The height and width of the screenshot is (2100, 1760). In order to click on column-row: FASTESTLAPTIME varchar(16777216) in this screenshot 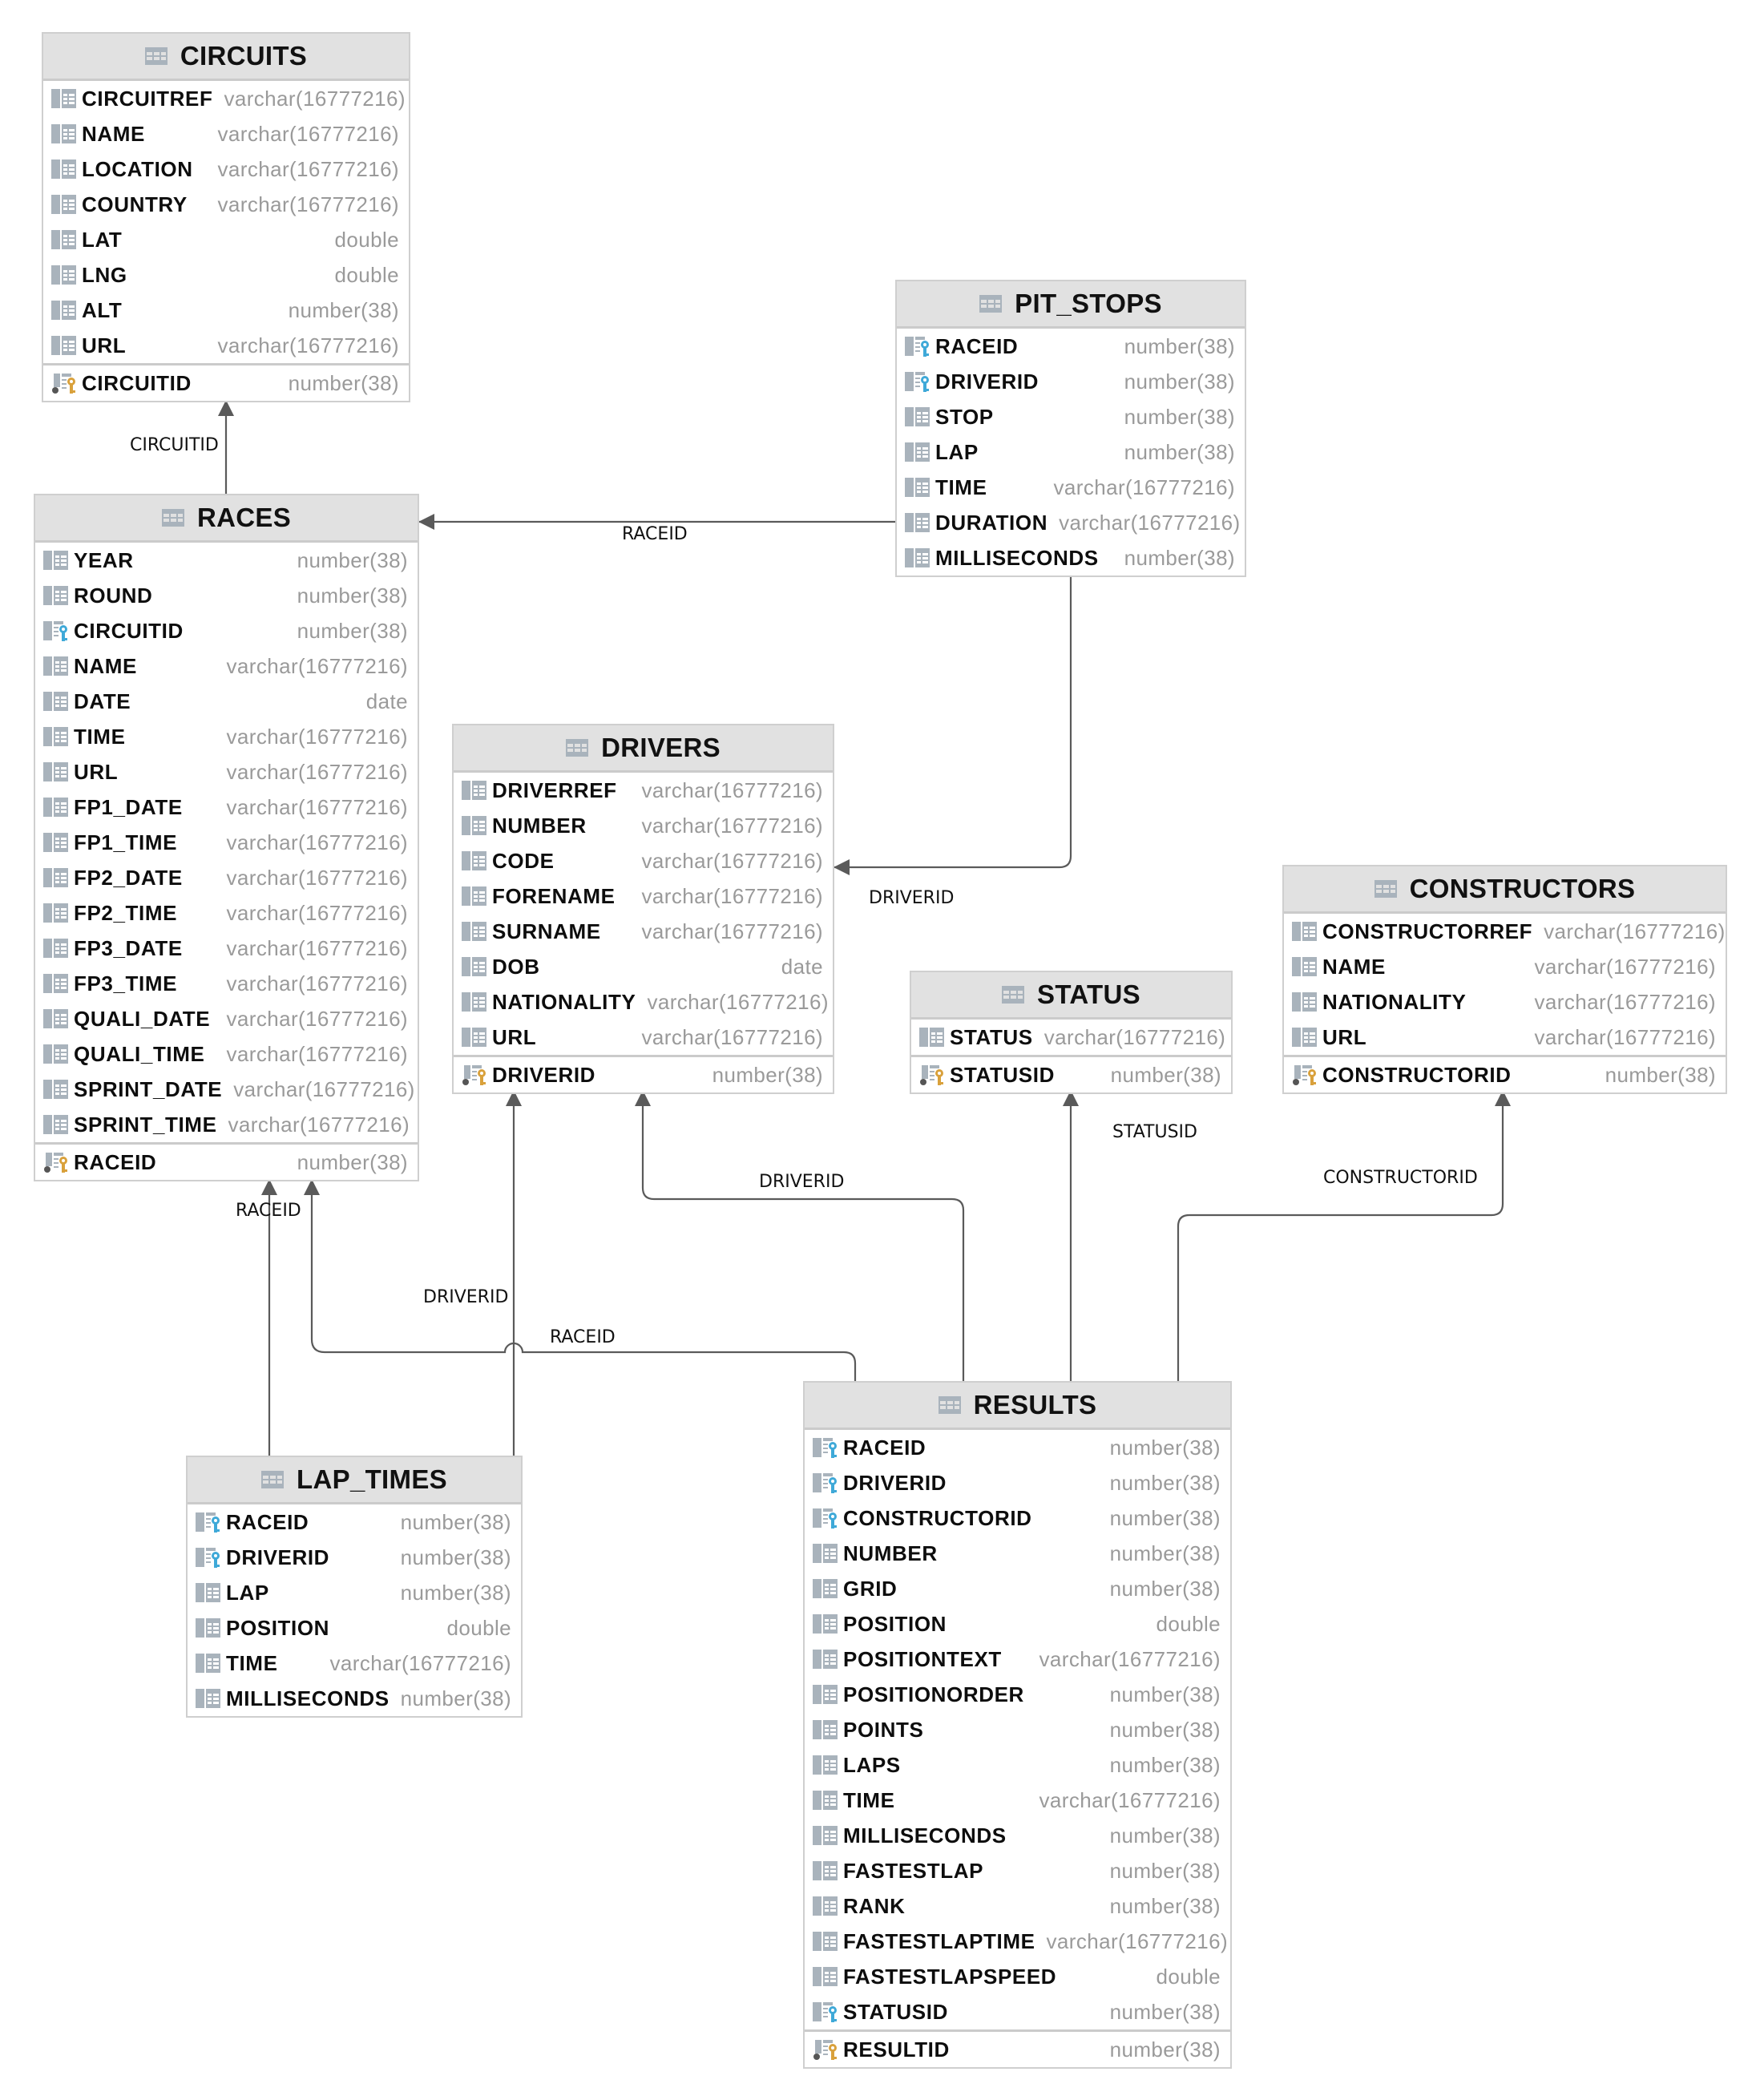, I will do `click(1017, 1941)`.